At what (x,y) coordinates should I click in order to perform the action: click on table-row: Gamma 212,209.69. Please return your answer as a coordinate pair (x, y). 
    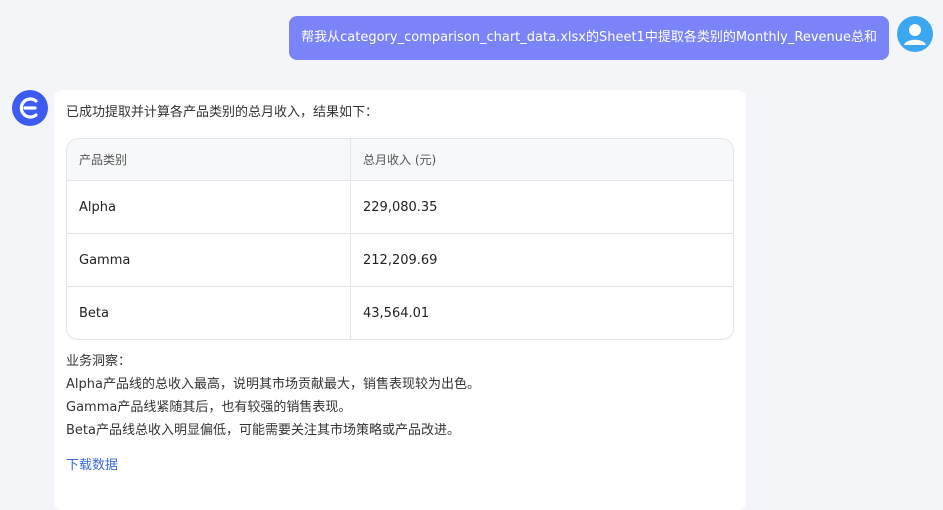
    Looking at the image, I should click on (400, 260).